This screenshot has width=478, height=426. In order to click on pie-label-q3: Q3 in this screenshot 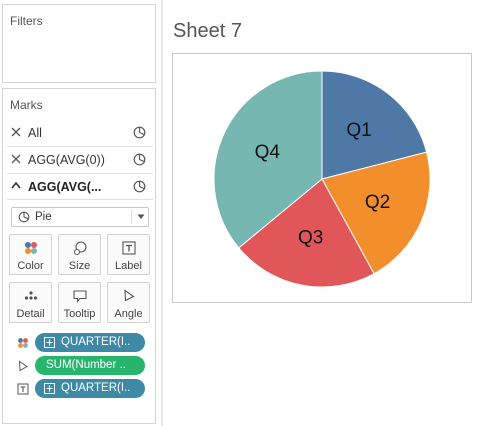, I will do `click(310, 237)`.